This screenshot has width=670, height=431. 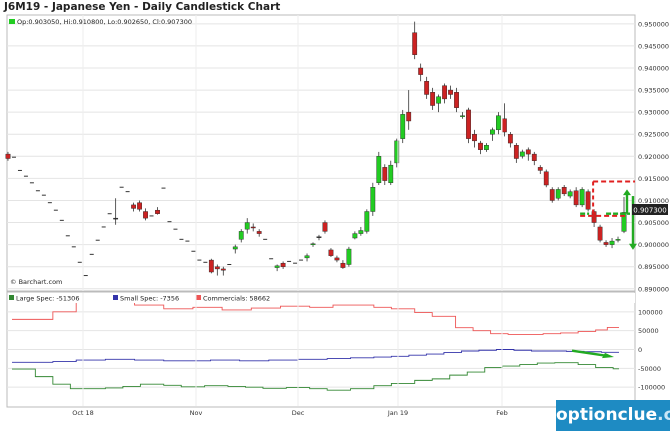 I want to click on price-y-tick-label: 0.930000, so click(x=653, y=113).